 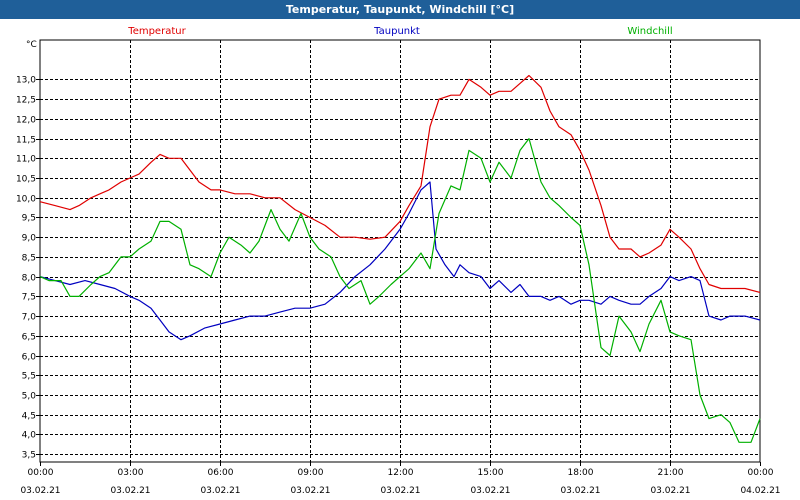 I want to click on y-tick-label: 13,0, so click(x=26, y=81).